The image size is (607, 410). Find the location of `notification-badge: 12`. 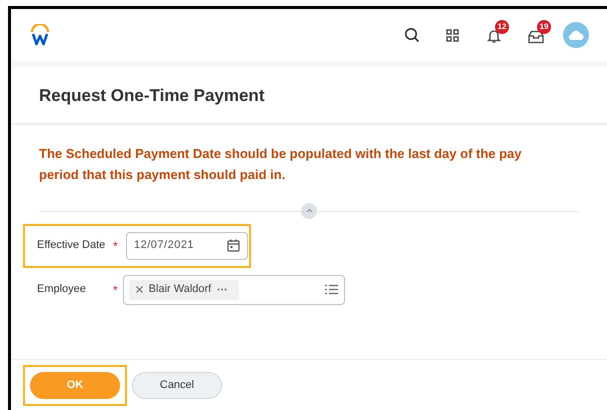

notification-badge: 12 is located at coordinates (502, 27).